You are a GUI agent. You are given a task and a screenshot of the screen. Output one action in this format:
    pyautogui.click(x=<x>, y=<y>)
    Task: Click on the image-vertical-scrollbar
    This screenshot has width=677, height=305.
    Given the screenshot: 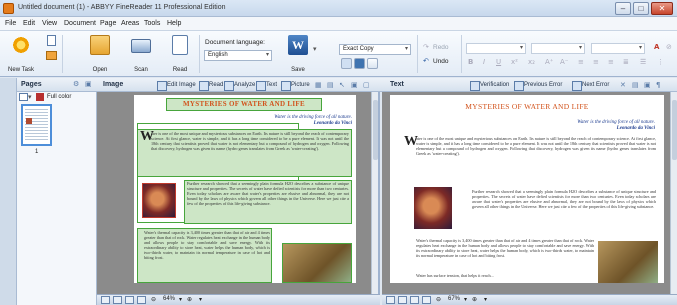 What is the action you would take?
    pyautogui.click(x=374, y=193)
    